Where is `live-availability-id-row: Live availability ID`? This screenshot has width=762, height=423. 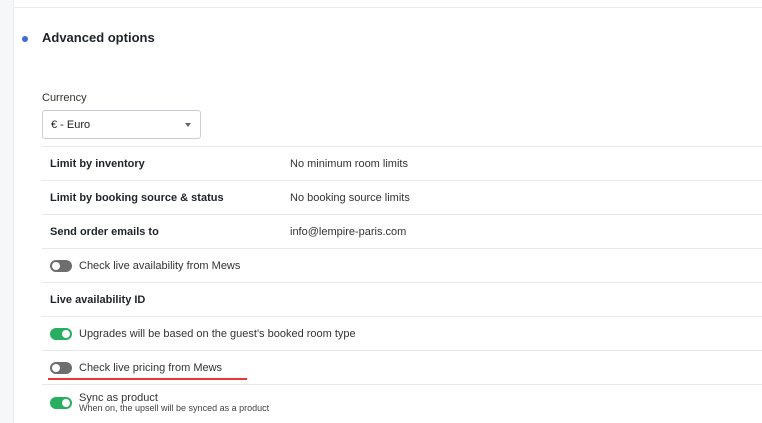
live-availability-id-row: Live availability ID is located at coordinates (402, 299).